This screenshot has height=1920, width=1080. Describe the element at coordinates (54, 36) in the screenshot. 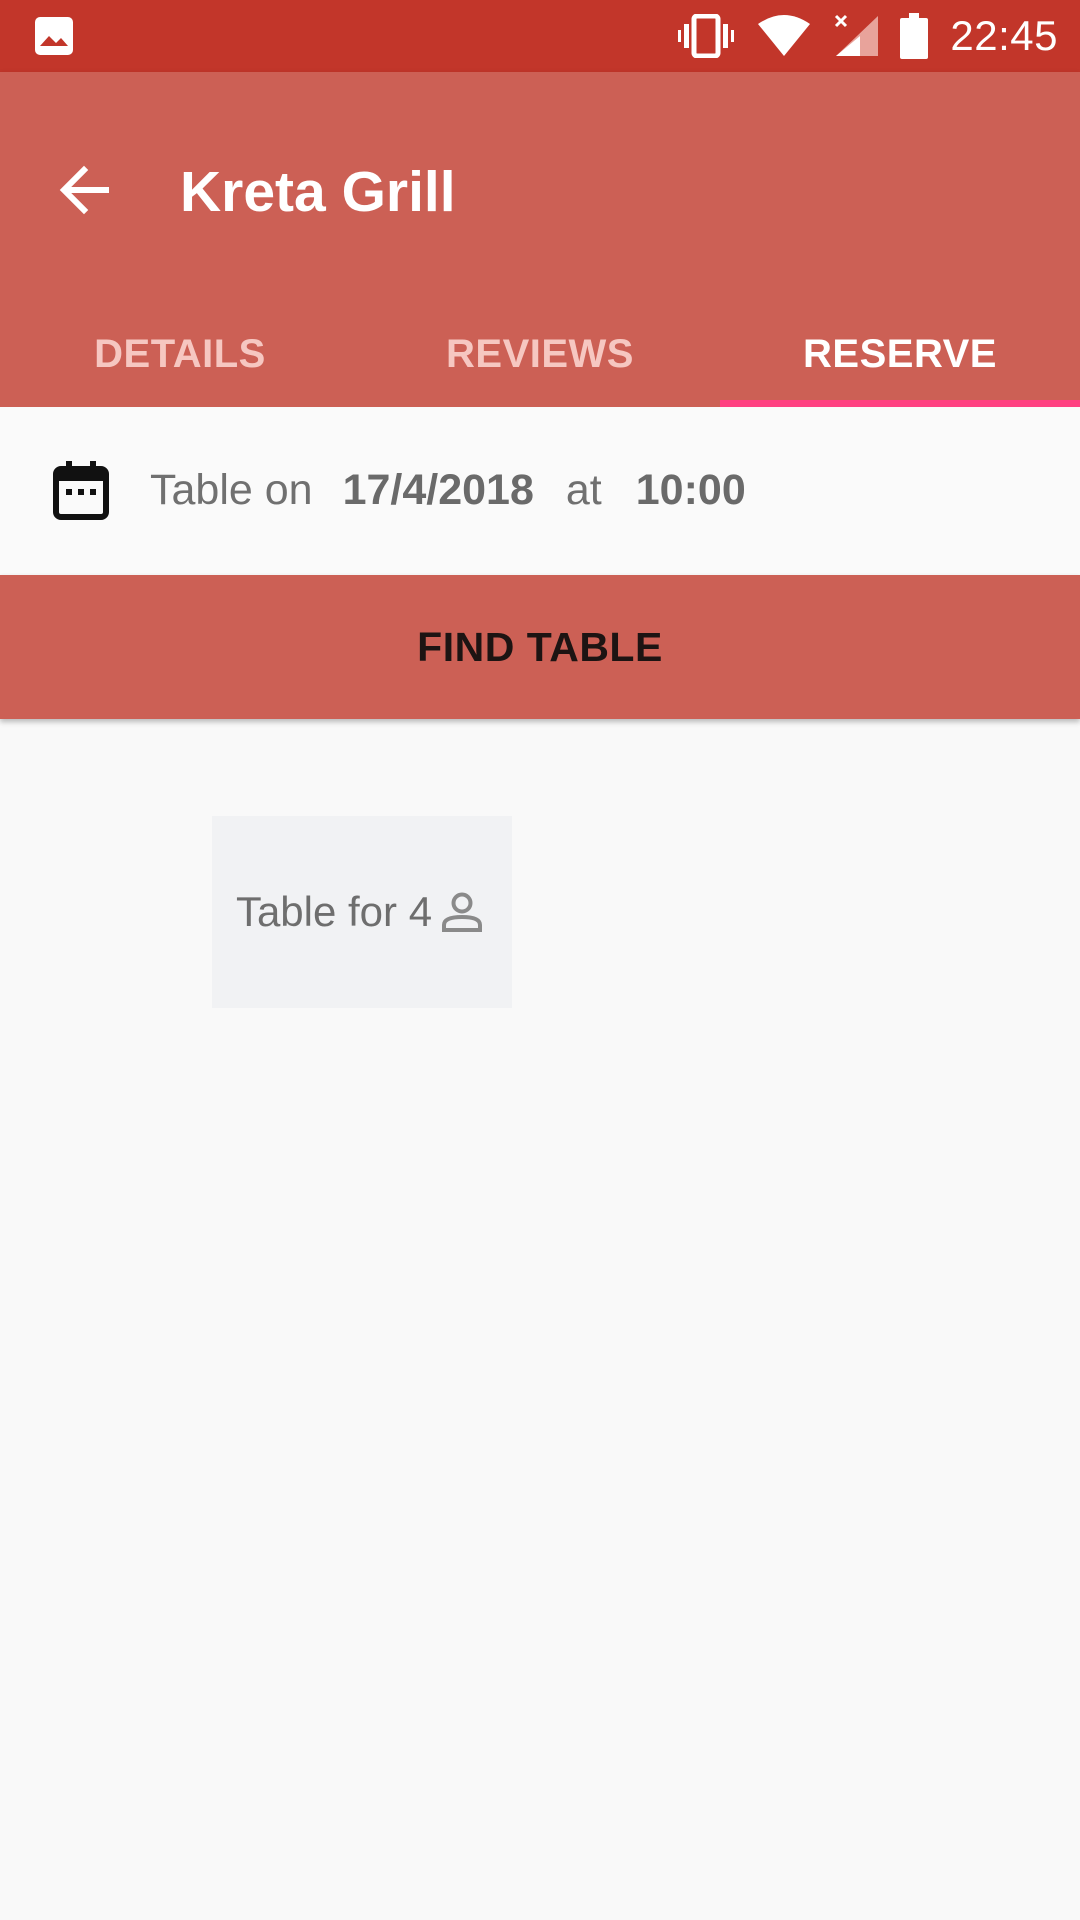

I see `image-icon` at that location.